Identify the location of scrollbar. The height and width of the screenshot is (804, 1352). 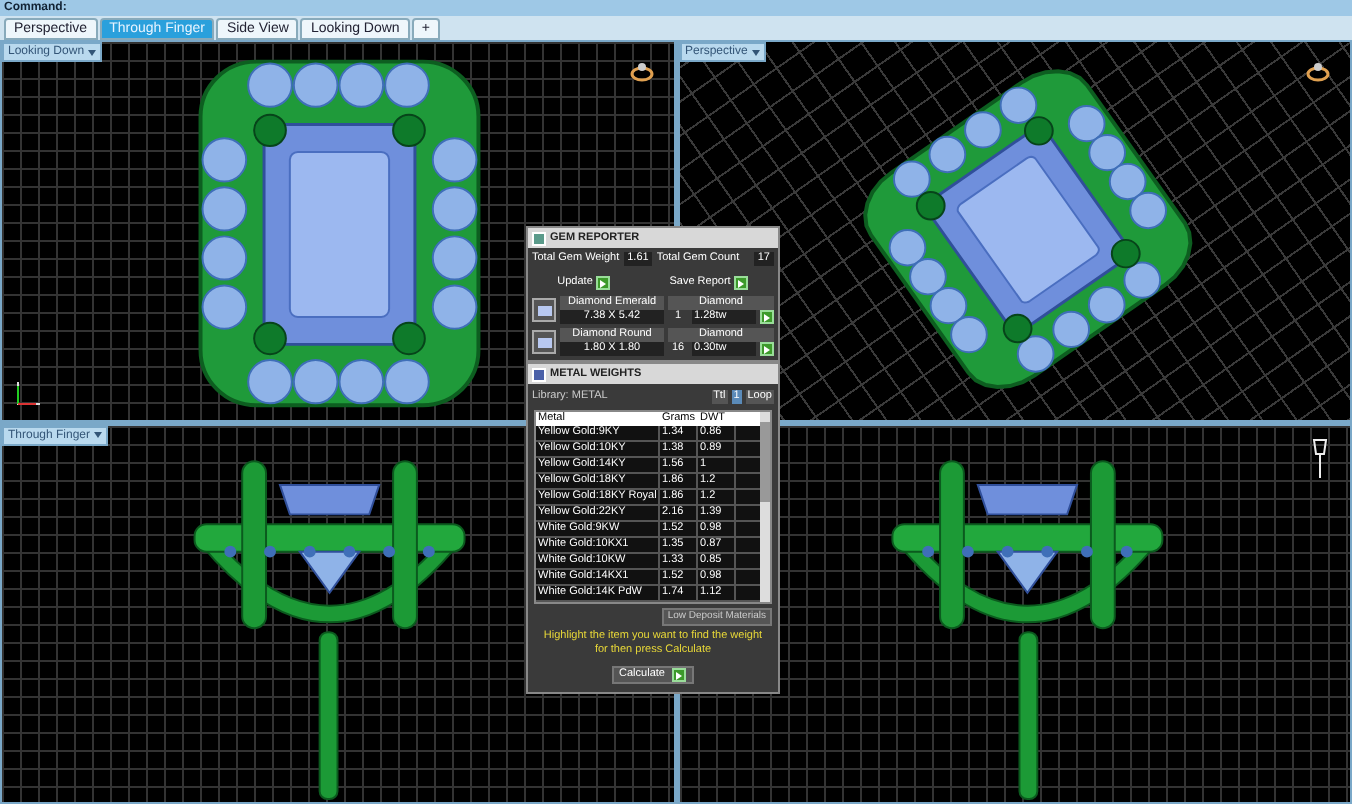
(765, 507).